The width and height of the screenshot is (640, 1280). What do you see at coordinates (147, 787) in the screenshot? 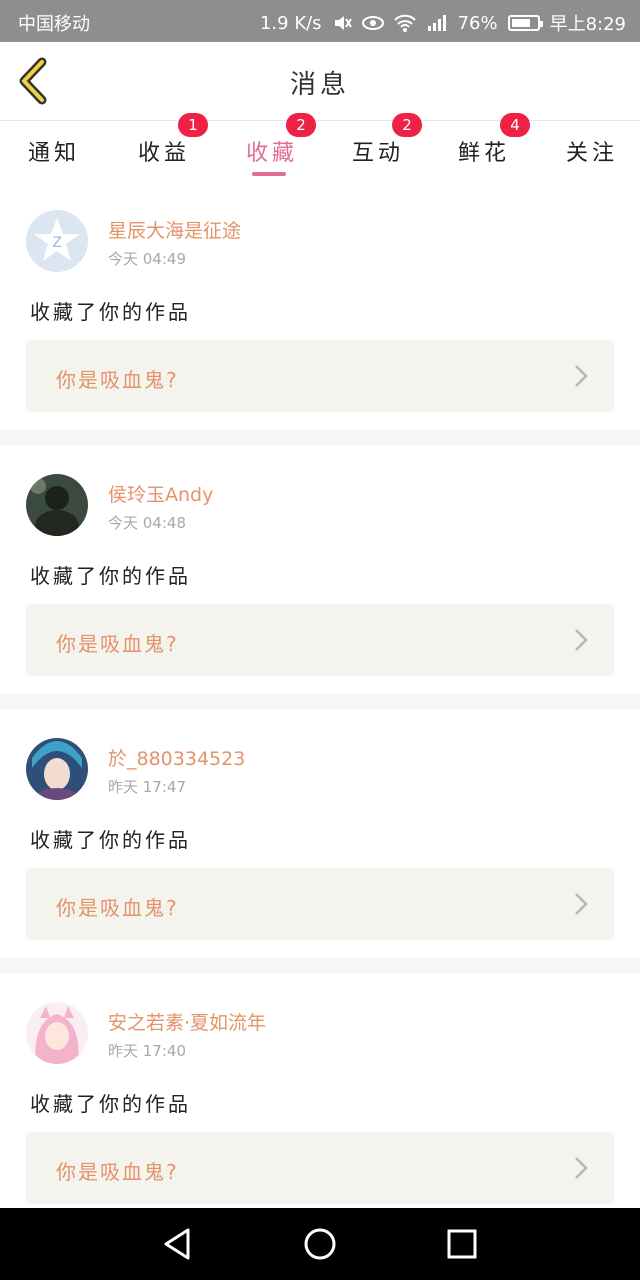
I see `timestamp: 昨天 17:47` at bounding box center [147, 787].